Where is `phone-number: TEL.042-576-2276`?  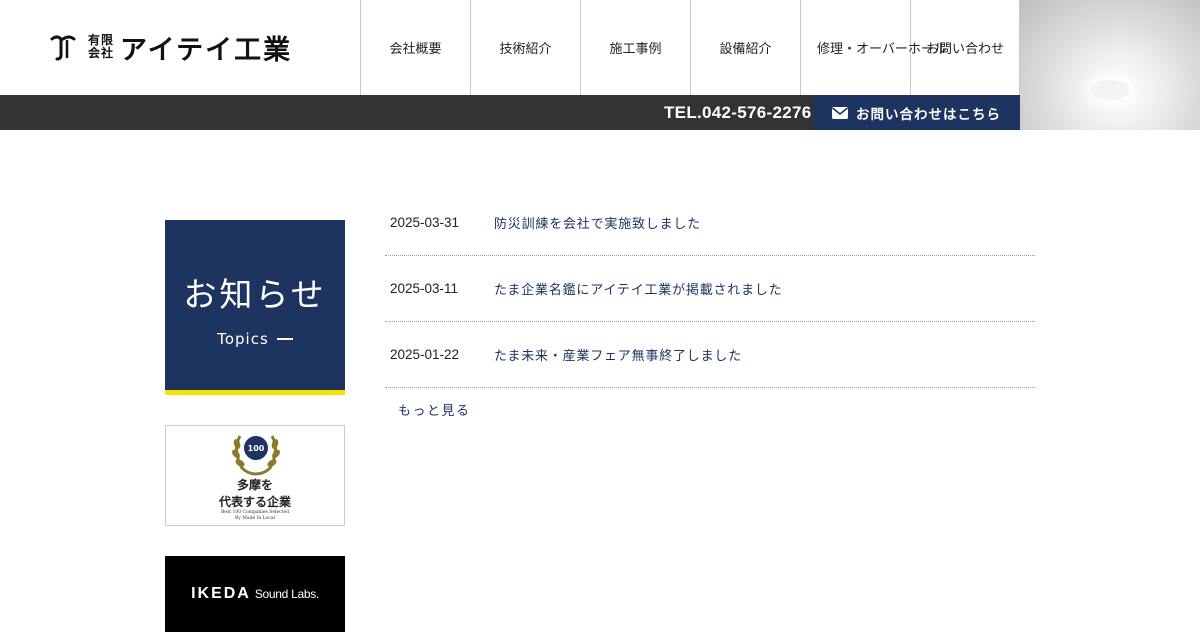 phone-number: TEL.042-576-2276 is located at coordinates (738, 112).